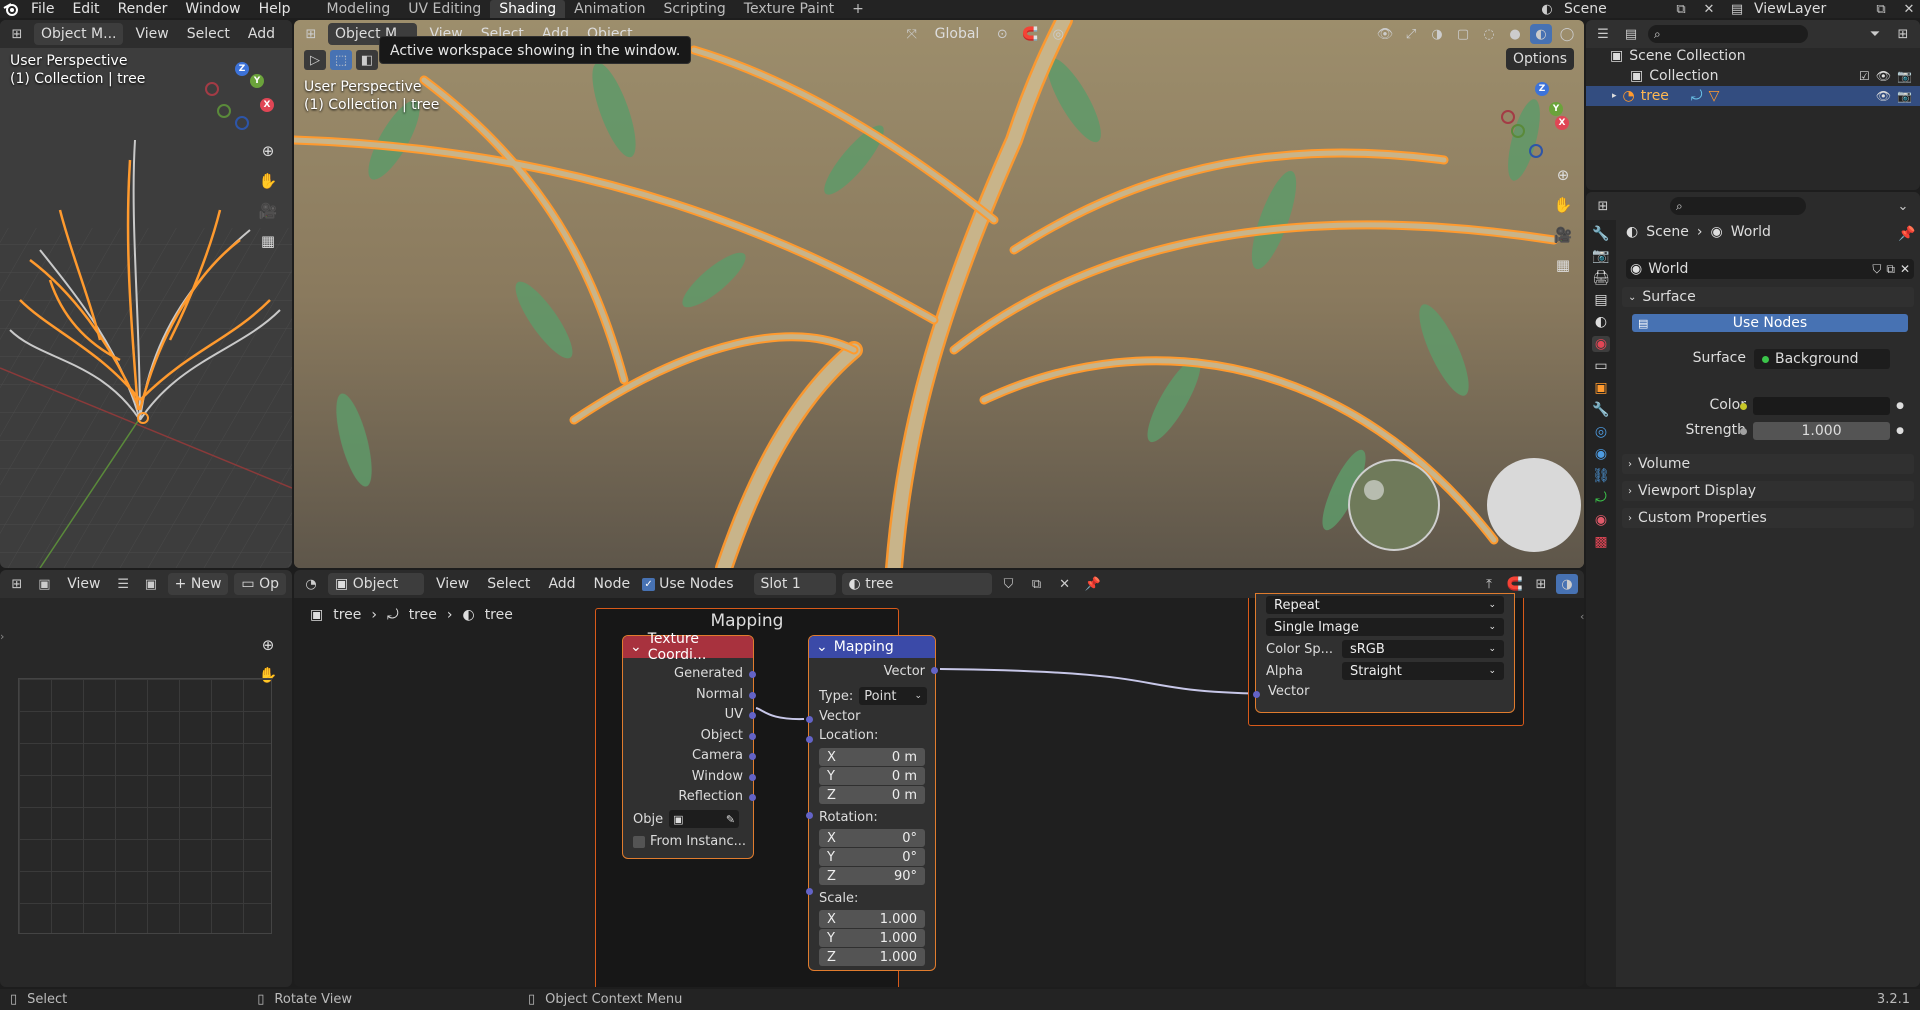 The height and width of the screenshot is (1010, 1920). What do you see at coordinates (1906, 234) in the screenshot?
I see `pin-icon: 📌` at bounding box center [1906, 234].